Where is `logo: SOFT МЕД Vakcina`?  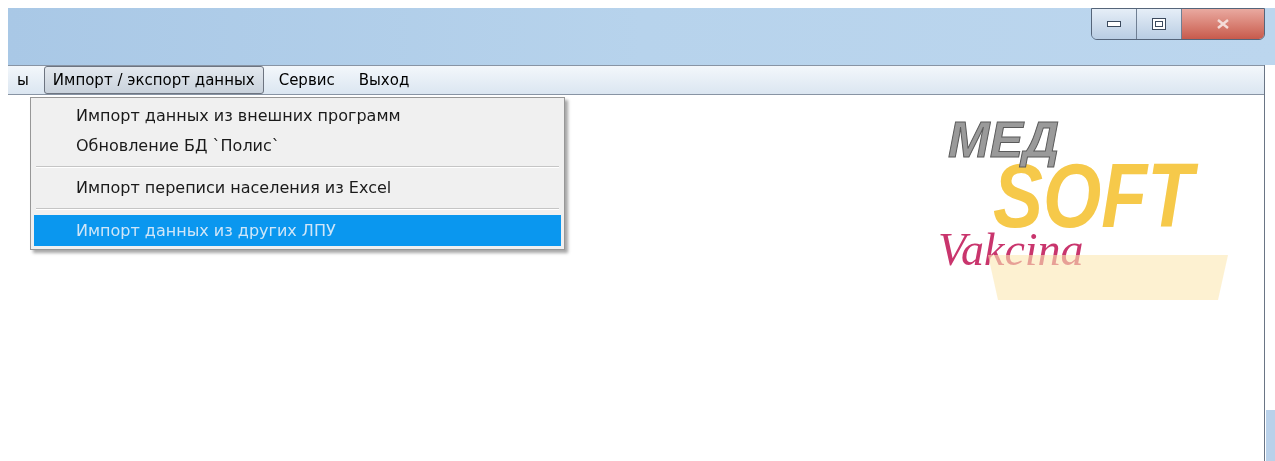 logo: SOFT МЕД Vakcina is located at coordinates (1083, 210).